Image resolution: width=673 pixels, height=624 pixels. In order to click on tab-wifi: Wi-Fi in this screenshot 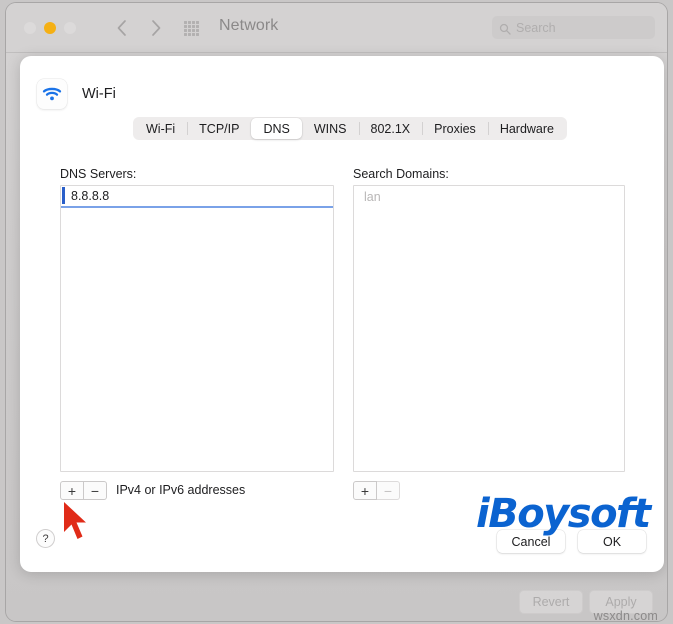, I will do `click(160, 128)`.